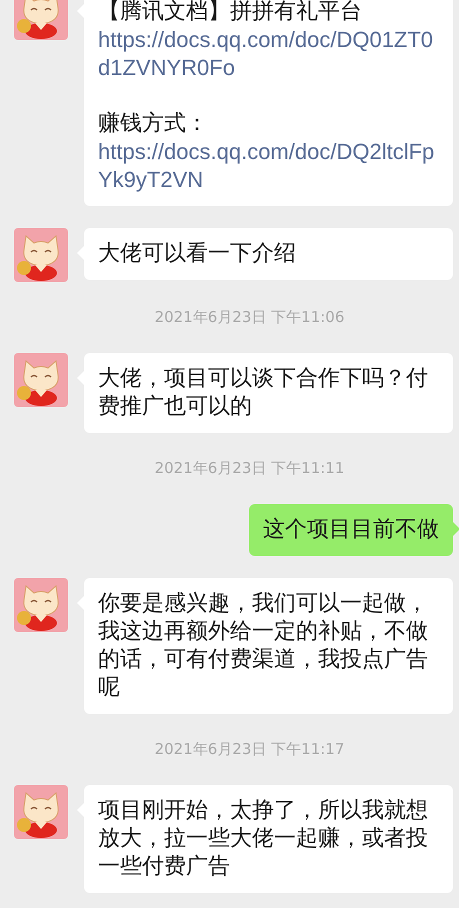 The image size is (459, 908). What do you see at coordinates (263, 839) in the screenshot?
I see `message-text: 项目刚开始，太挣了，所以我就想放大，拉一些大佬一起赚，或者投一些付费广告` at bounding box center [263, 839].